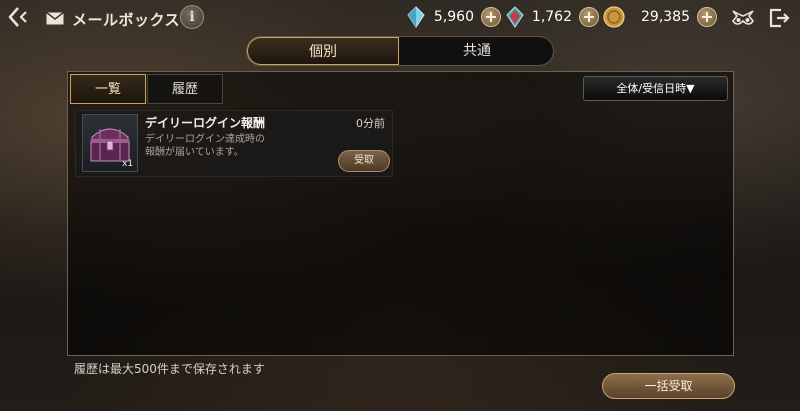 The image size is (800, 411). I want to click on back-button, so click(19, 17).